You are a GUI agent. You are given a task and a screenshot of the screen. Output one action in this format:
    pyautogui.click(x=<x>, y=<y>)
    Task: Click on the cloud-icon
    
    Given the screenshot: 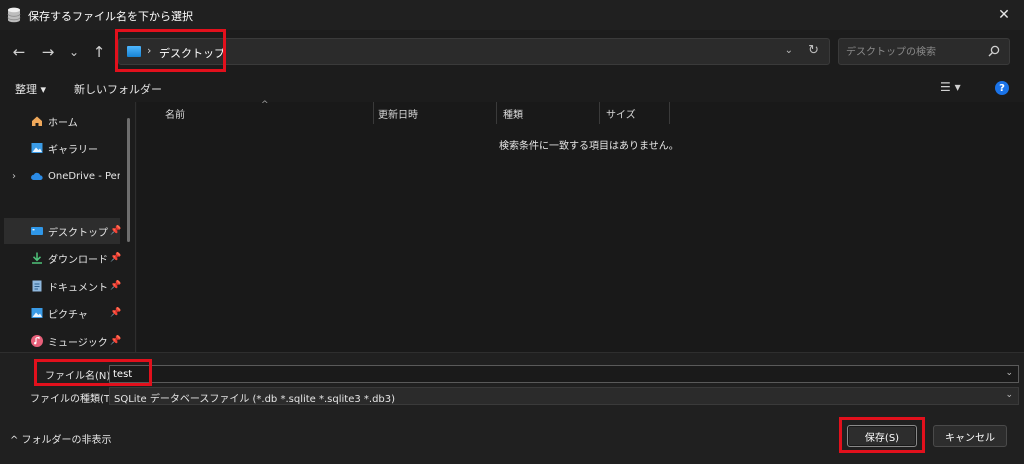 What is the action you would take?
    pyautogui.click(x=37, y=176)
    